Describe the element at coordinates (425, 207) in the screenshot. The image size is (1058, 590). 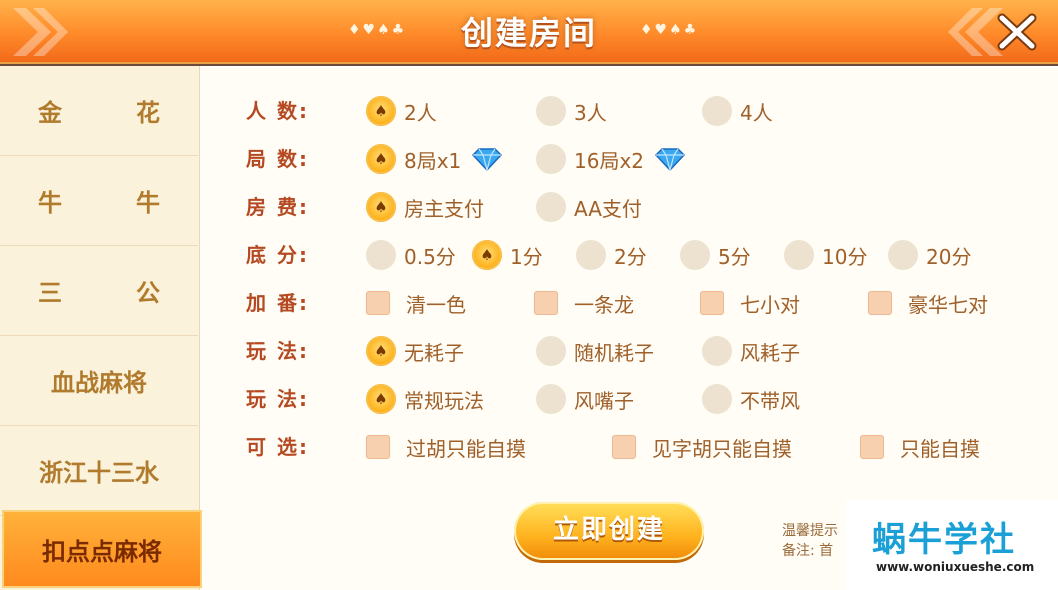
I see `option-owner-pay: ♠ 房主支付` at that location.